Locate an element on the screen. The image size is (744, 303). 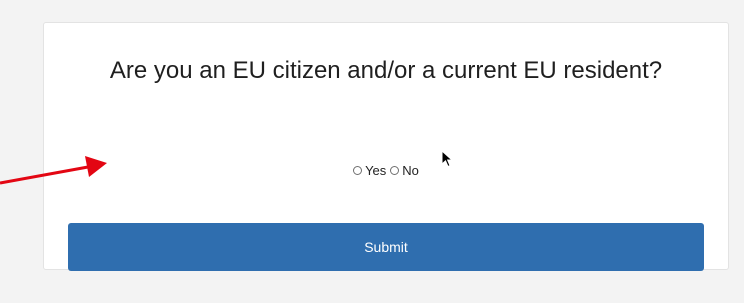
radio-no-label: No is located at coordinates (410, 170).